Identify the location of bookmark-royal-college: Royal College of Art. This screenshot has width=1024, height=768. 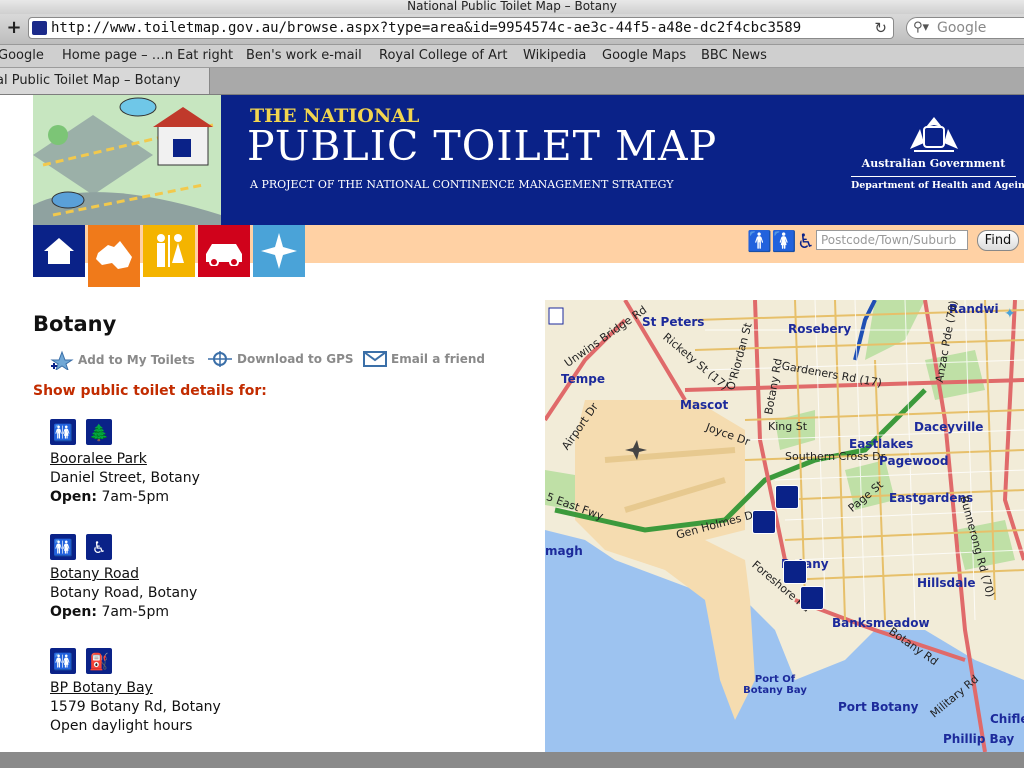
(443, 55).